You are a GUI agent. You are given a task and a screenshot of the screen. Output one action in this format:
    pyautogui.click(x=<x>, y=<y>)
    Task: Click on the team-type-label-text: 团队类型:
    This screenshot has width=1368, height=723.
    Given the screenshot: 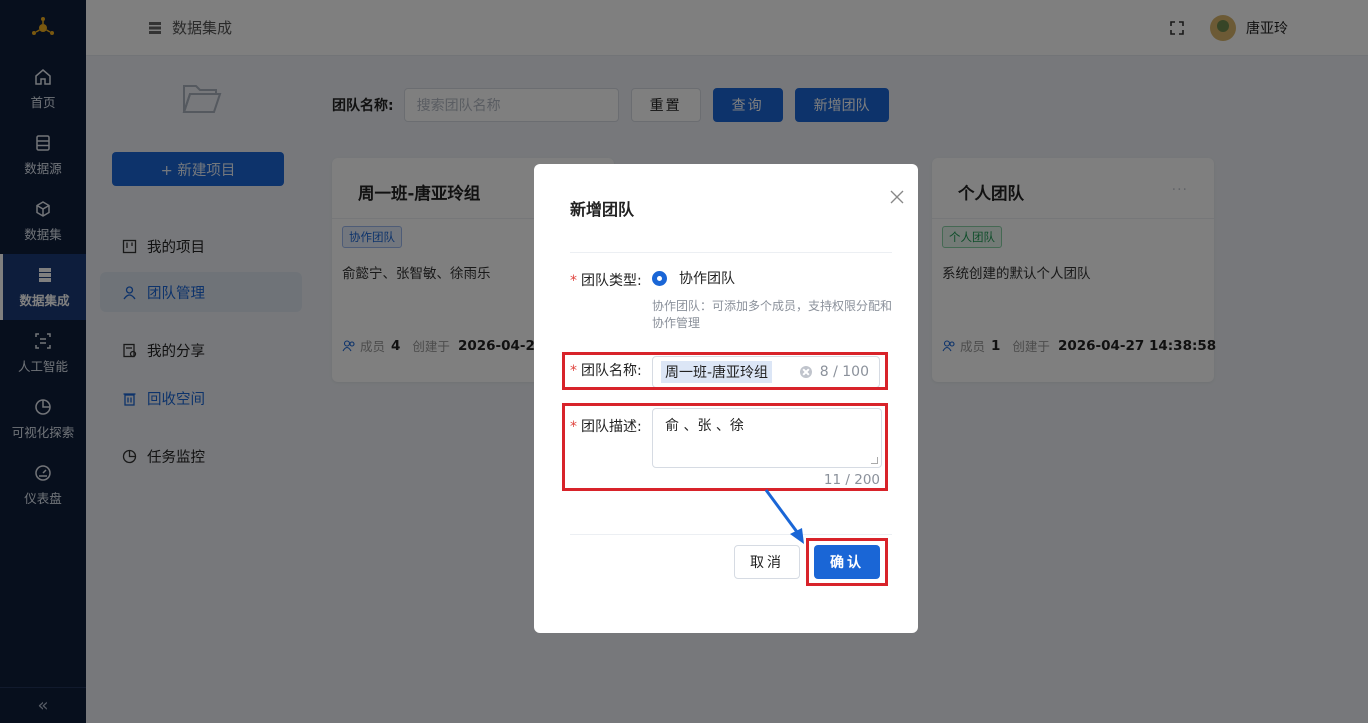 What is the action you would take?
    pyautogui.click(x=611, y=281)
    